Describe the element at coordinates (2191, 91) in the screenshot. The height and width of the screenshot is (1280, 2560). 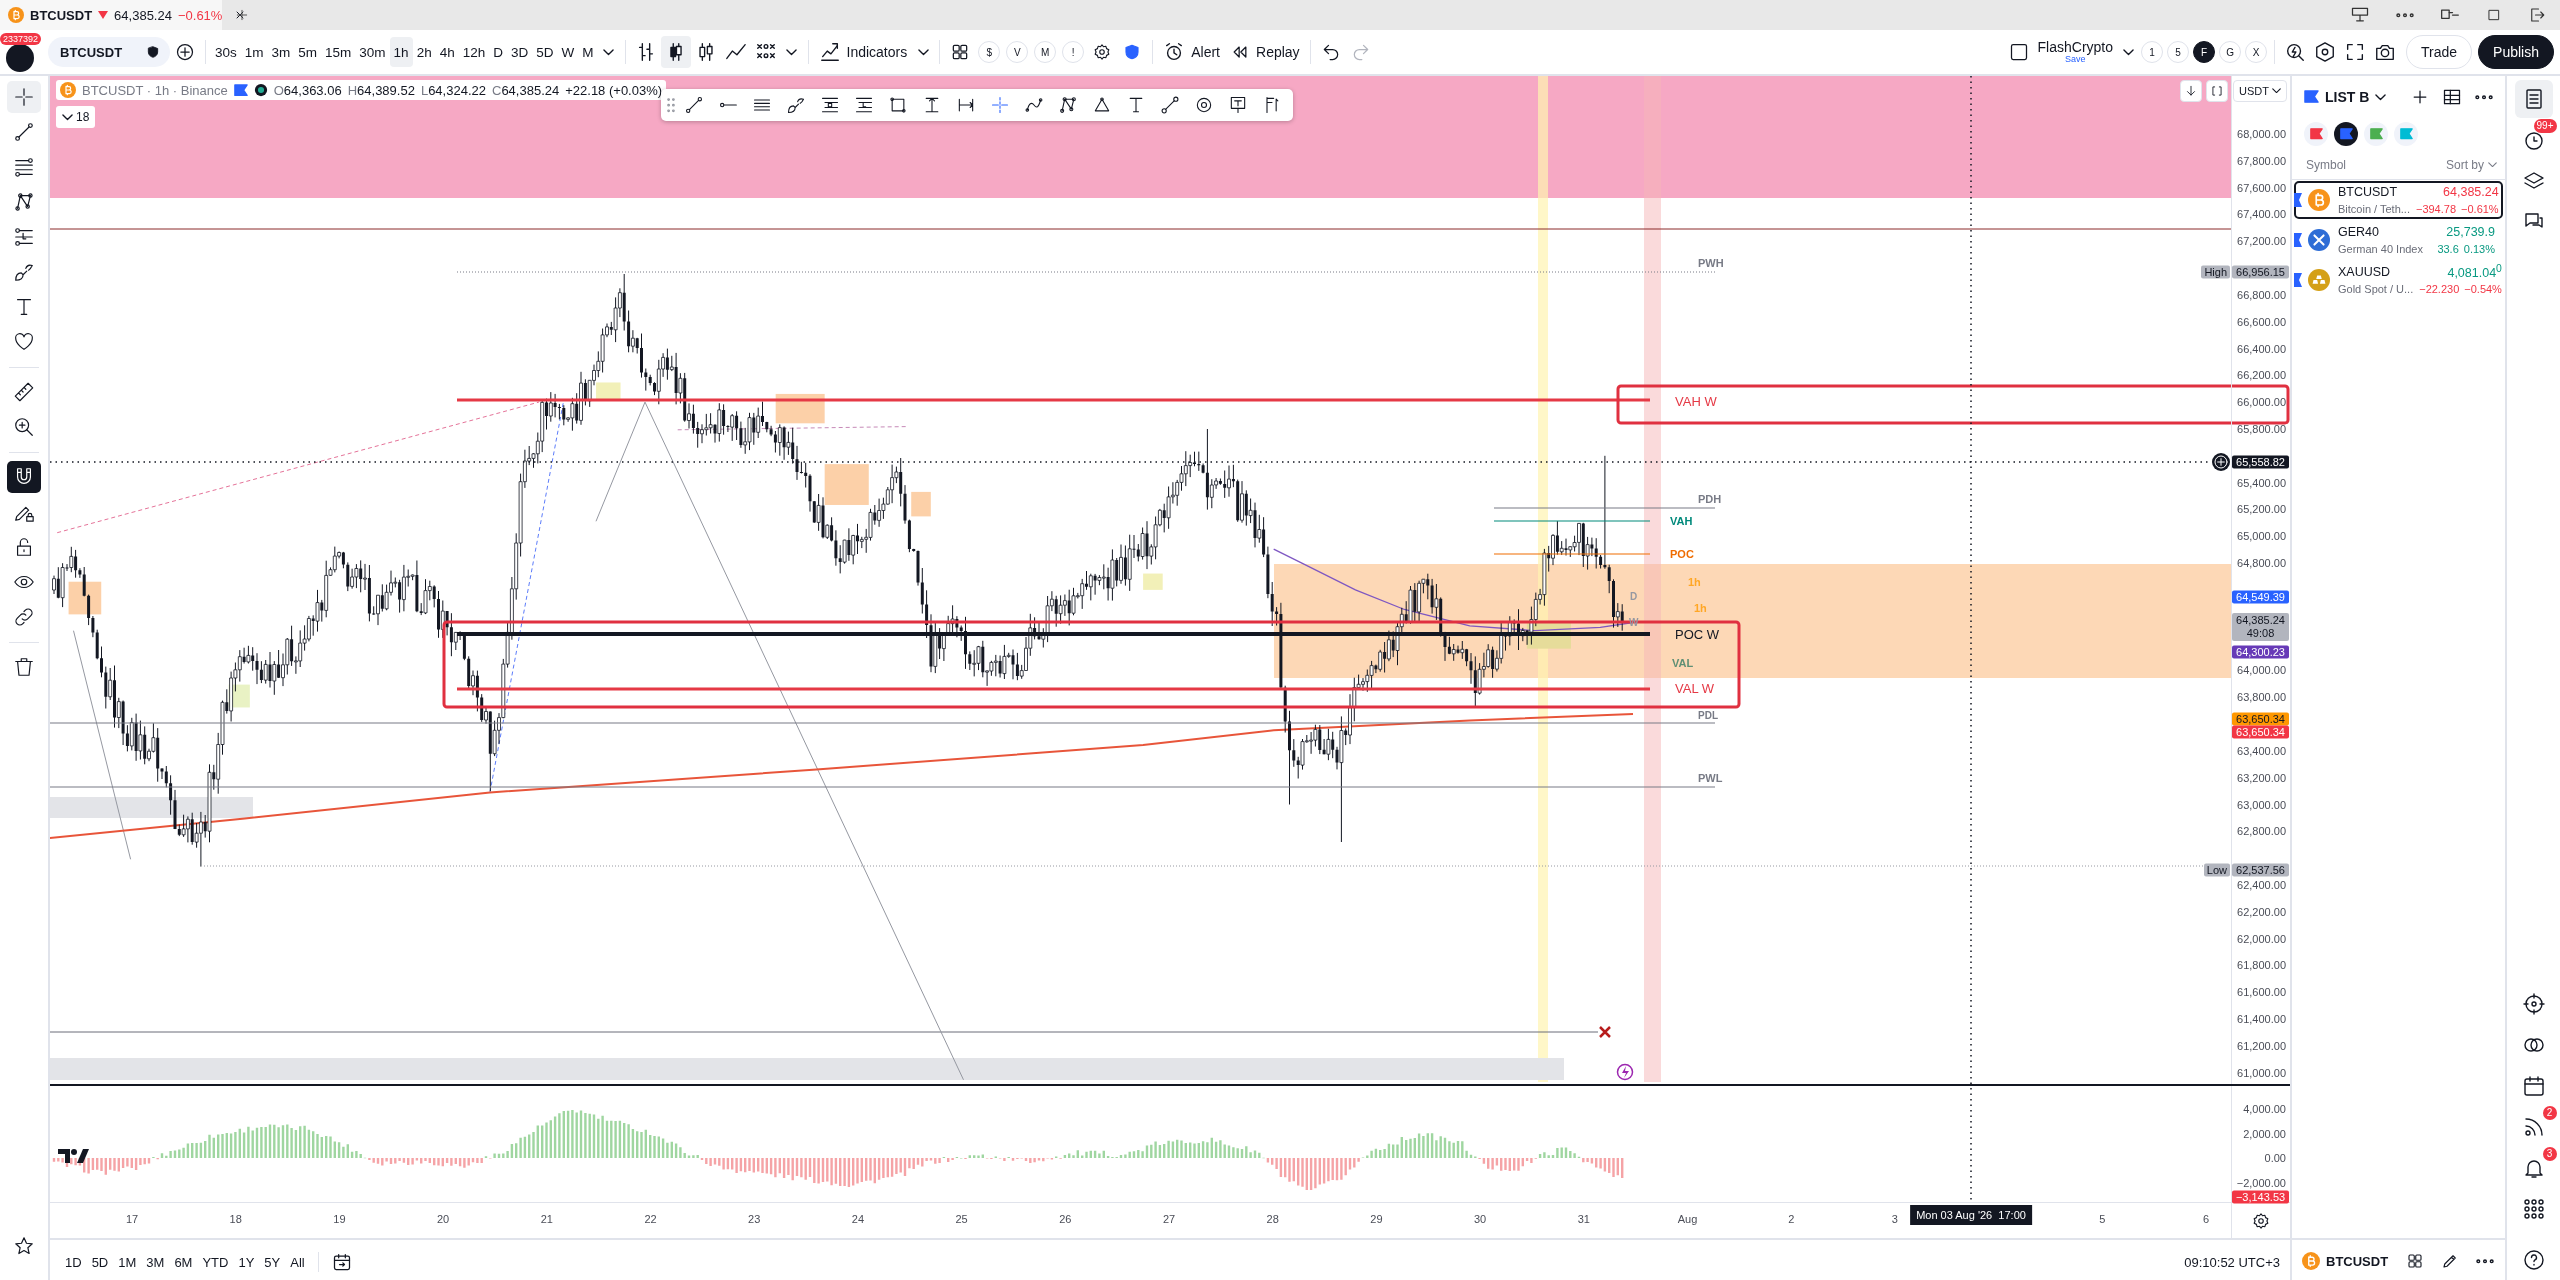
I see `scroll-button` at that location.